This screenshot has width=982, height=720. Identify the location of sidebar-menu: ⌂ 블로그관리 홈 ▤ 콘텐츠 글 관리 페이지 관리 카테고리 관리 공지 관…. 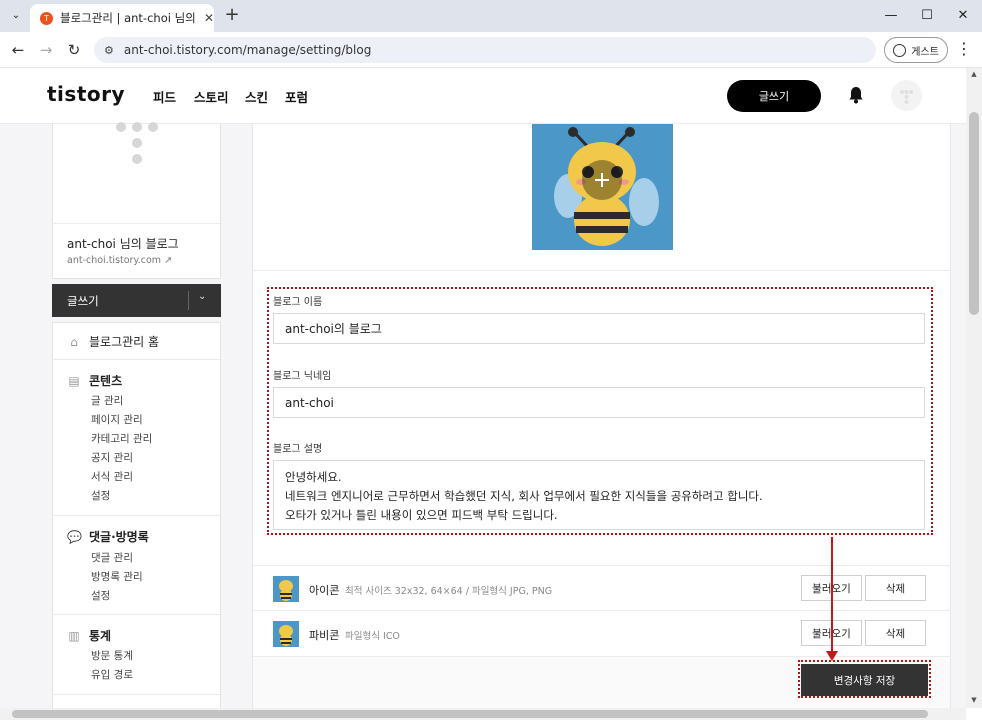
(136, 515).